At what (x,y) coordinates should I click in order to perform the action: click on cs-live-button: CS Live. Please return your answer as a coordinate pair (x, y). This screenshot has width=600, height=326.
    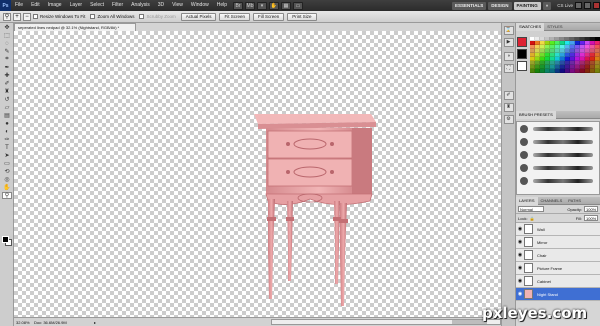
    Looking at the image, I should click on (565, 5).